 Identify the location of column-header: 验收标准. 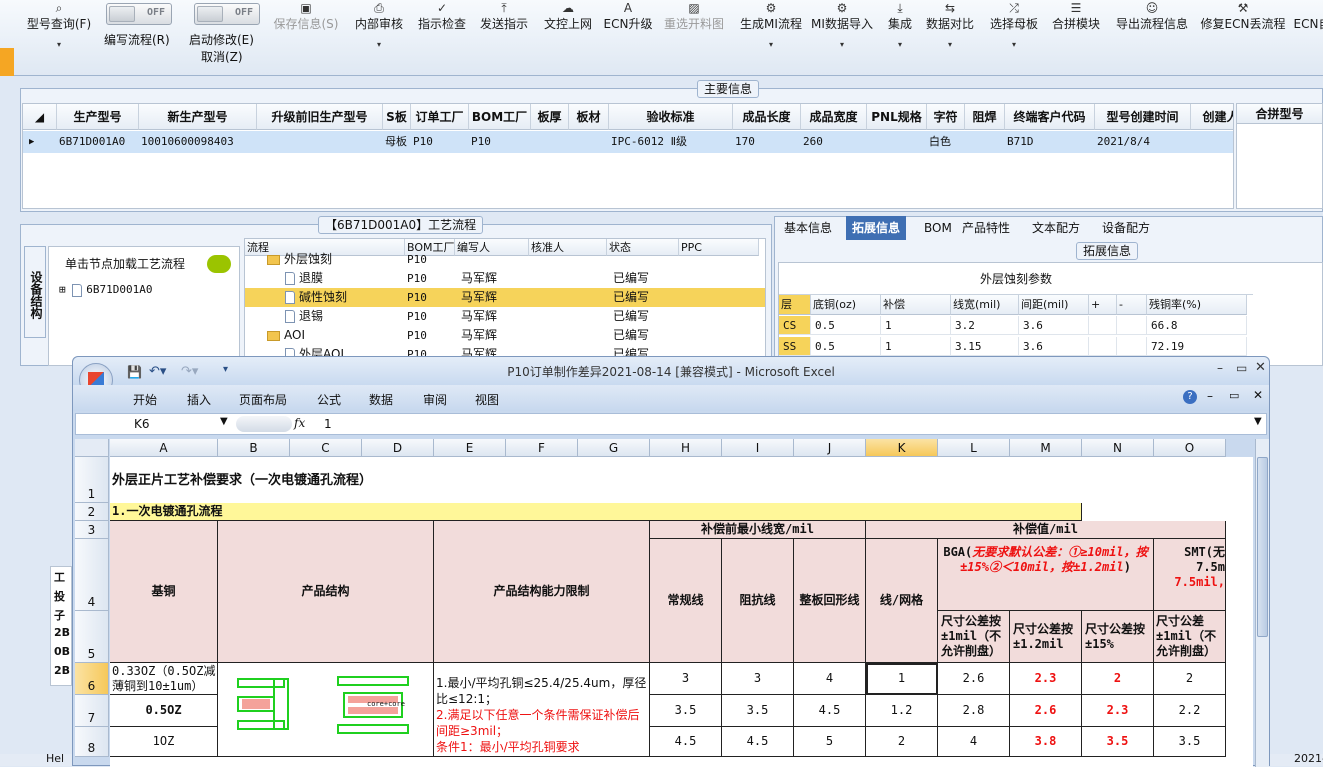
(671, 117).